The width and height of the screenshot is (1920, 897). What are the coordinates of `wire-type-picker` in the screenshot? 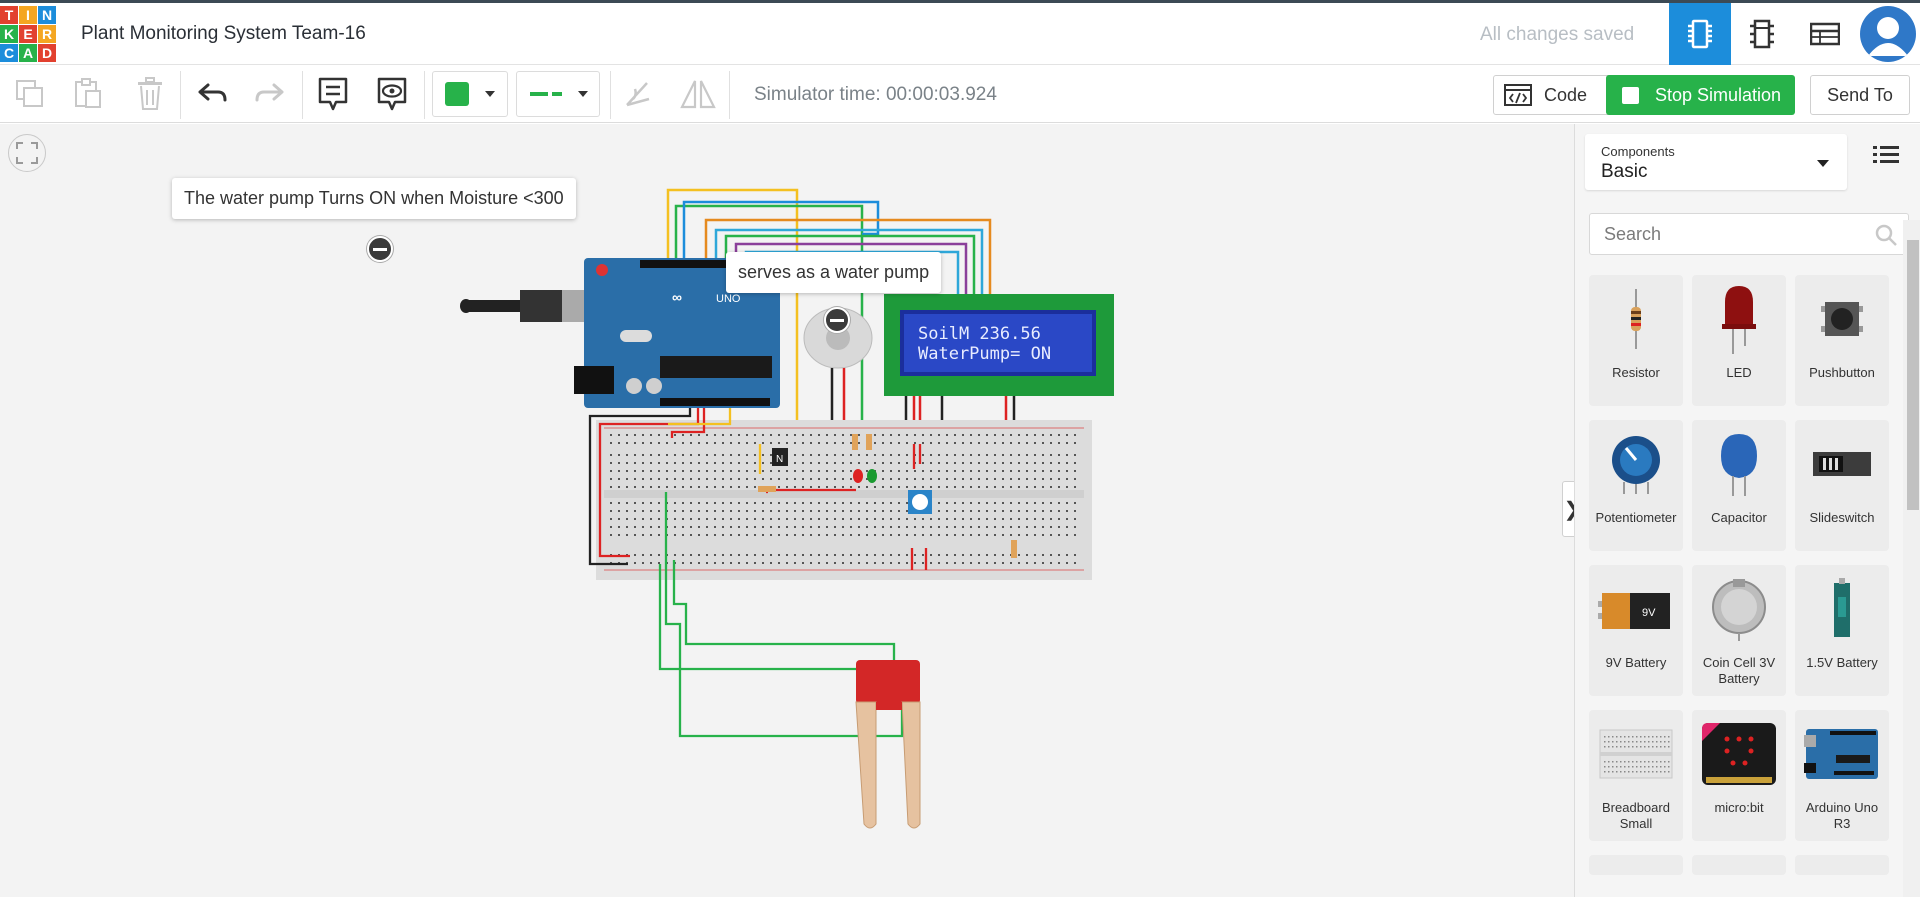 It's located at (558, 94).